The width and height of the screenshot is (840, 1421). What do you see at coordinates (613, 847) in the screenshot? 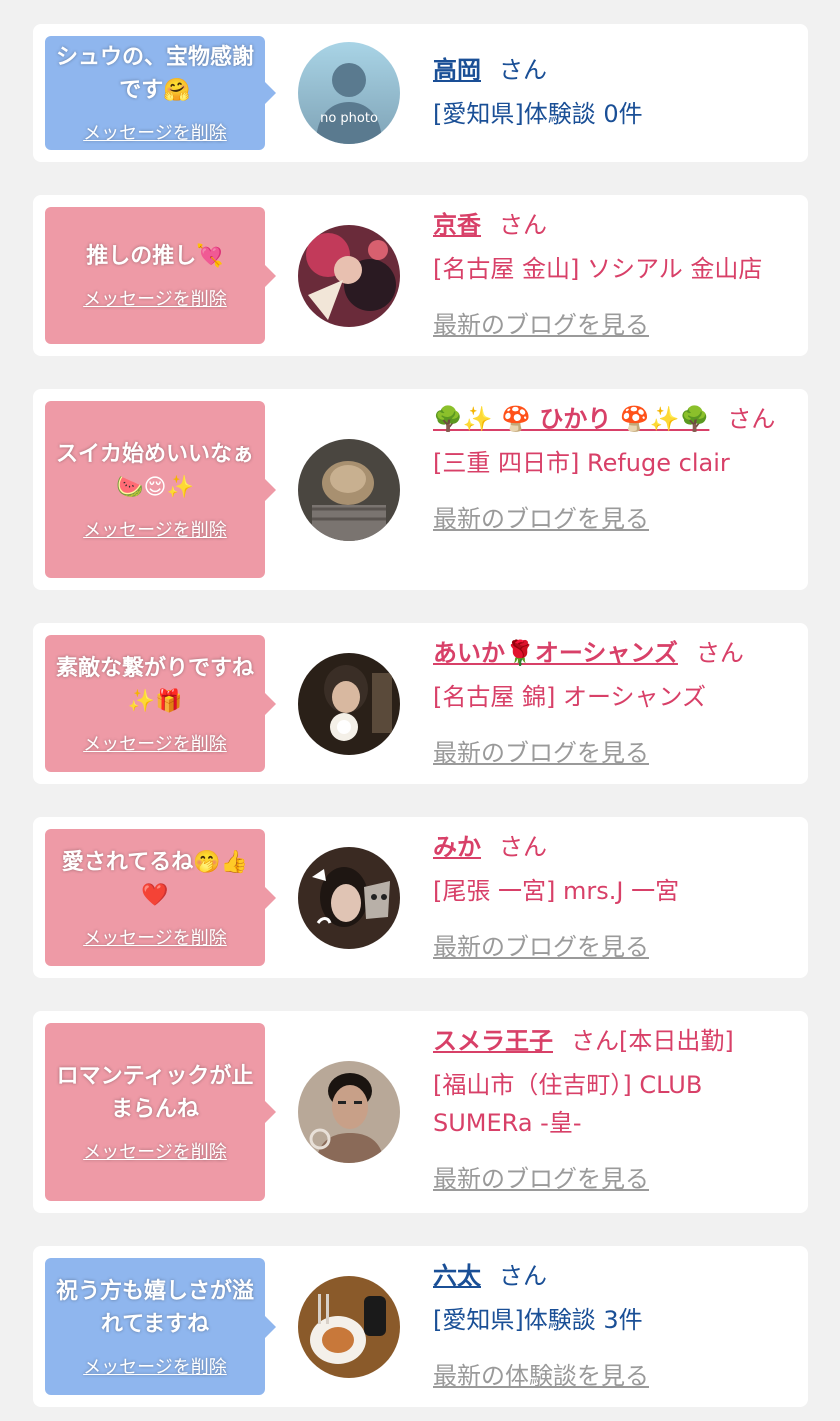
I see `name-line: みか さん` at bounding box center [613, 847].